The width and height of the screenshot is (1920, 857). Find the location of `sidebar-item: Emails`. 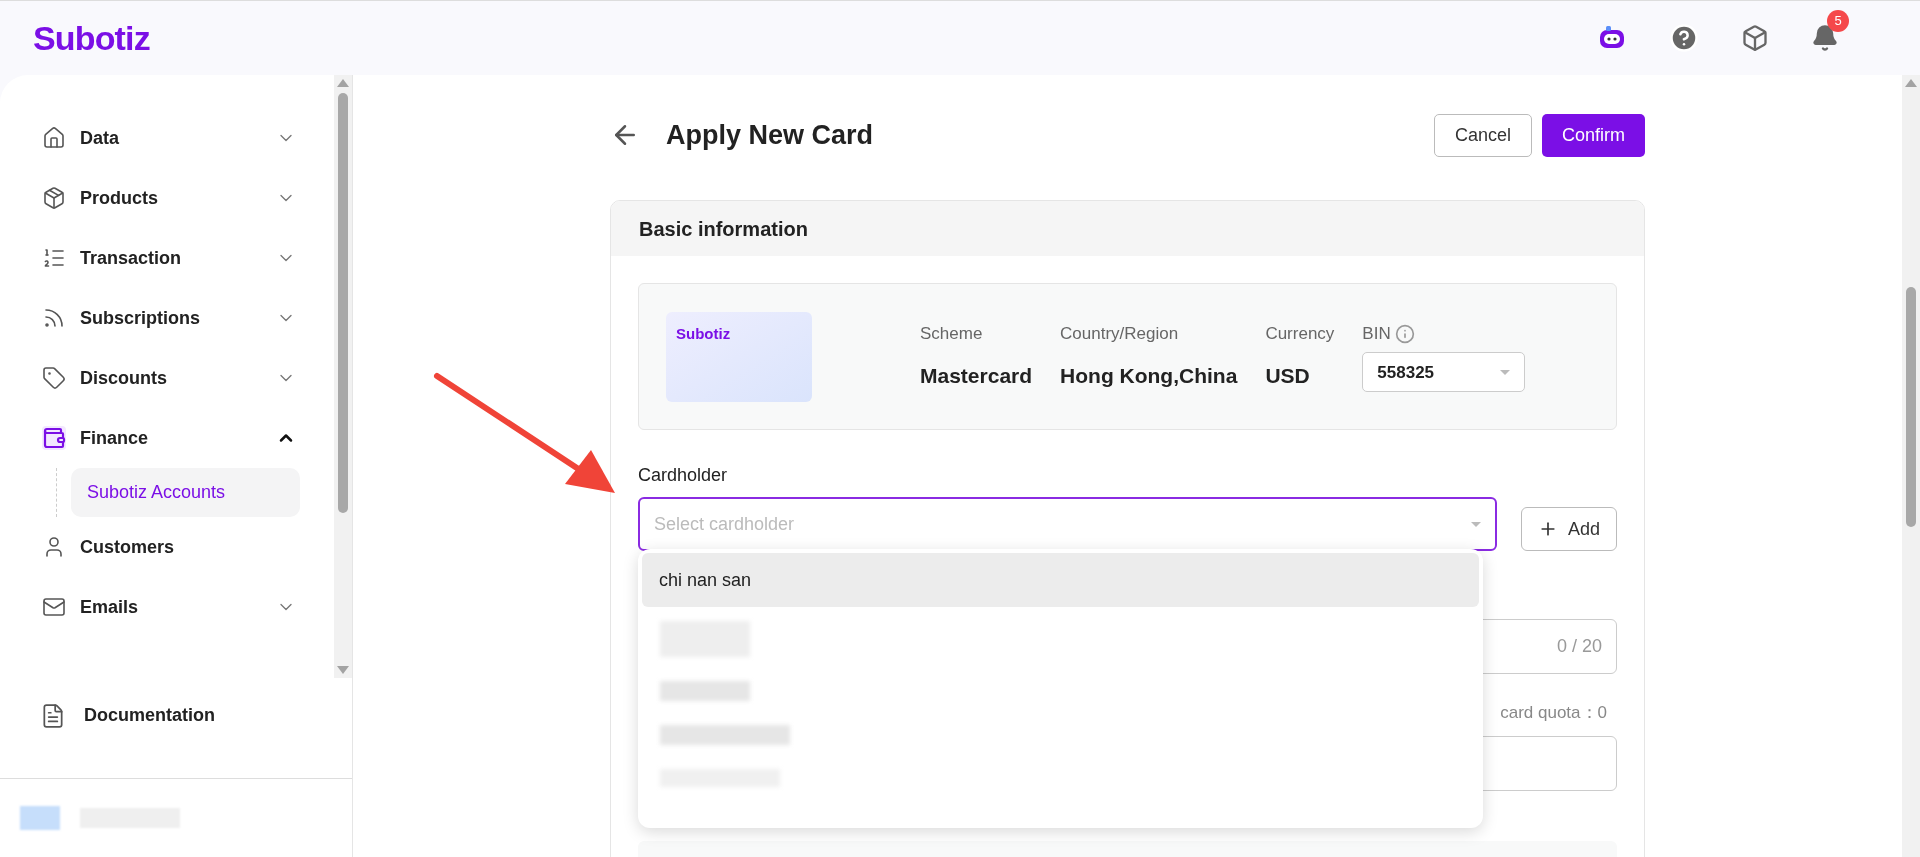

sidebar-item: Emails is located at coordinates (167, 607).